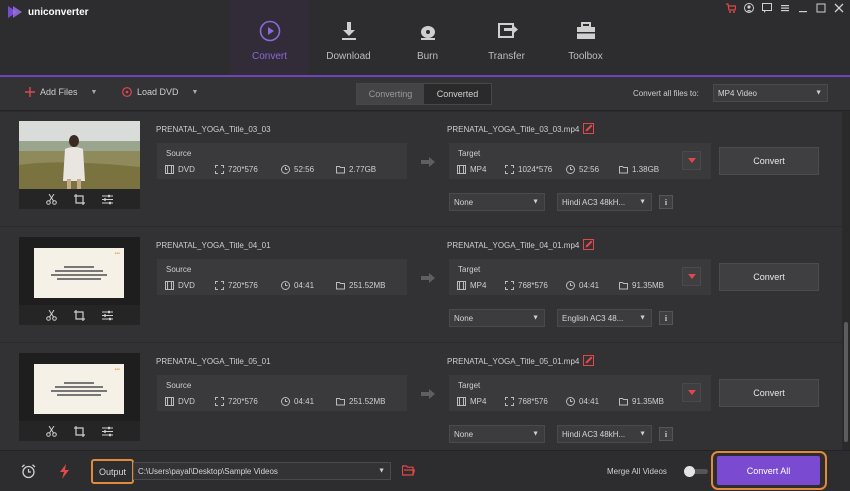 The height and width of the screenshot is (491, 850). Describe the element at coordinates (127, 92) in the screenshot. I see `dvd-icon` at that location.